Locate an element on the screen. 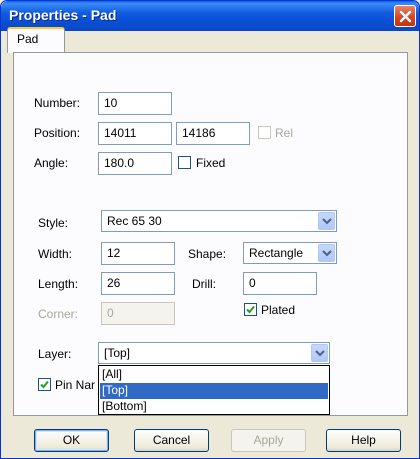 The width and height of the screenshot is (420, 459). tab-pad: Pad is located at coordinates (36, 40).